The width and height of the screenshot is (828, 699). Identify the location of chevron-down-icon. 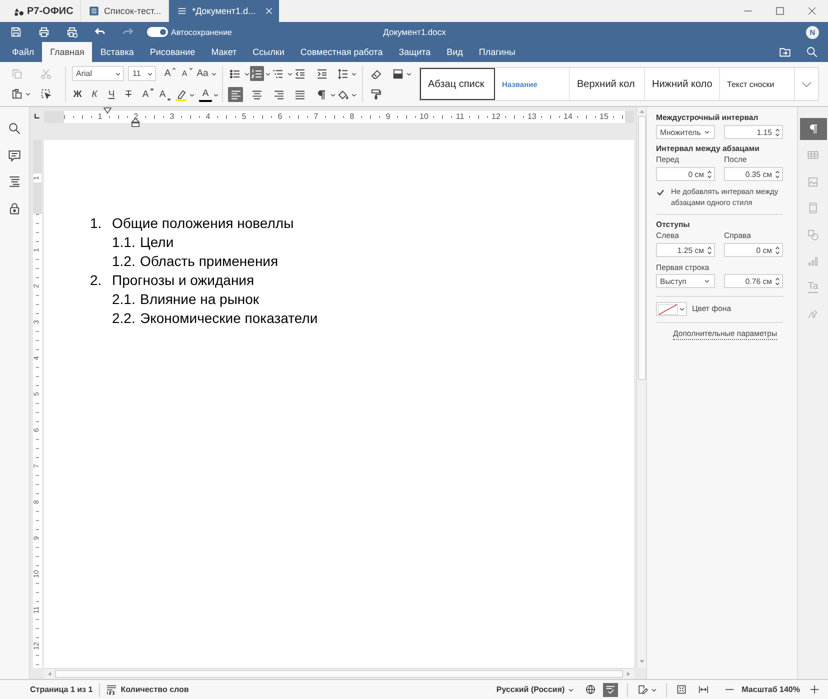
(806, 84).